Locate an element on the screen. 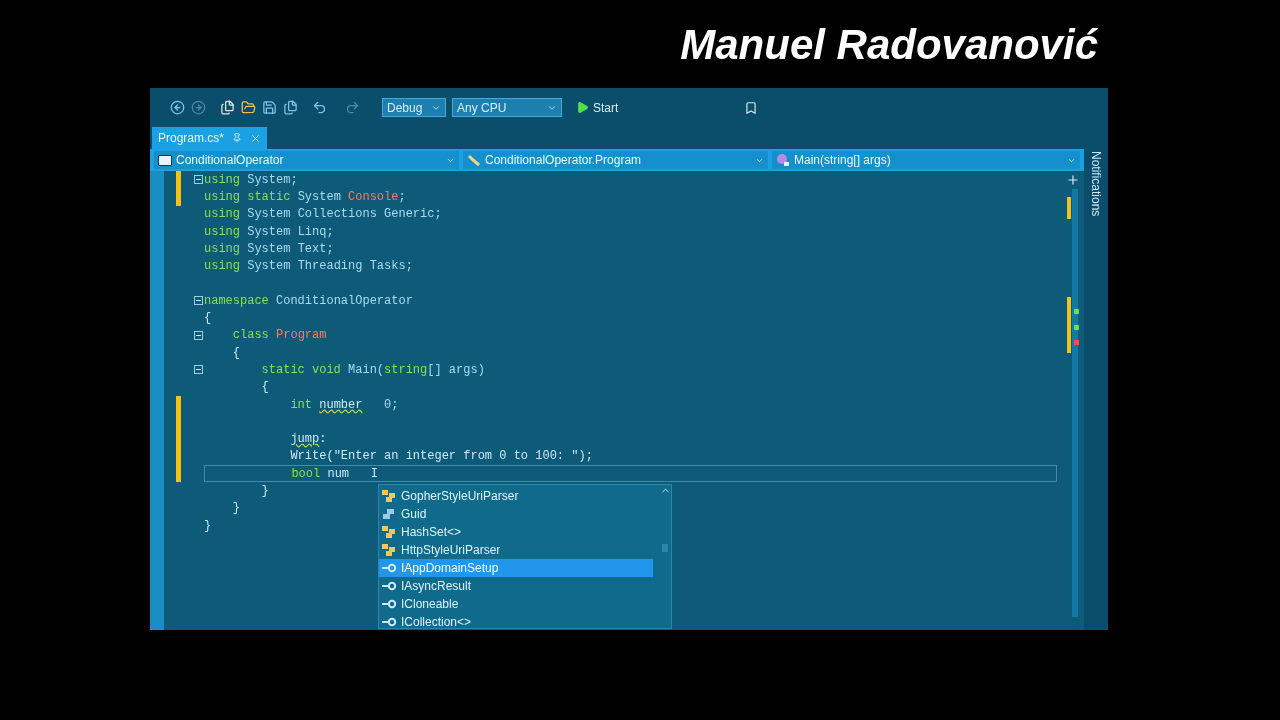 The image size is (1280, 720). struct-icon is located at coordinates (389, 514).